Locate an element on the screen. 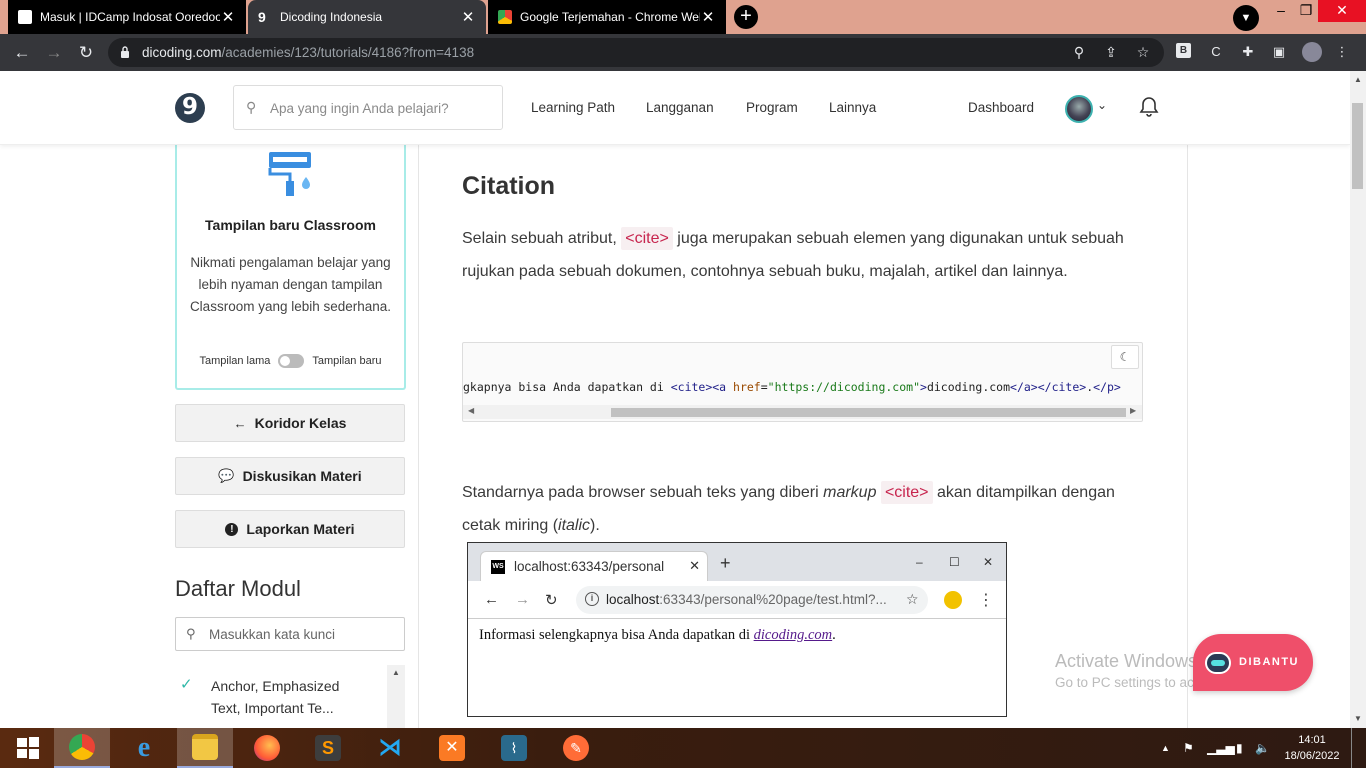 This screenshot has width=1366, height=768. site-search-input: ⚲ Apa yang ingin Anda pelajari? is located at coordinates (368, 107).